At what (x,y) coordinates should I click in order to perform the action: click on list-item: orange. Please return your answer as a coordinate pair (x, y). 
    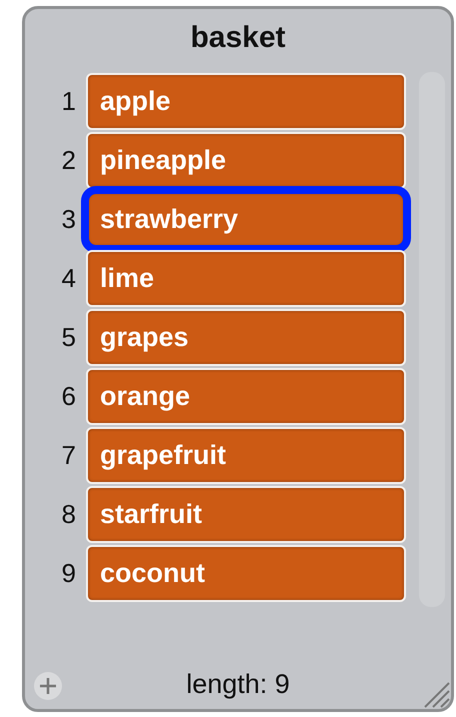
    Looking at the image, I should click on (246, 396).